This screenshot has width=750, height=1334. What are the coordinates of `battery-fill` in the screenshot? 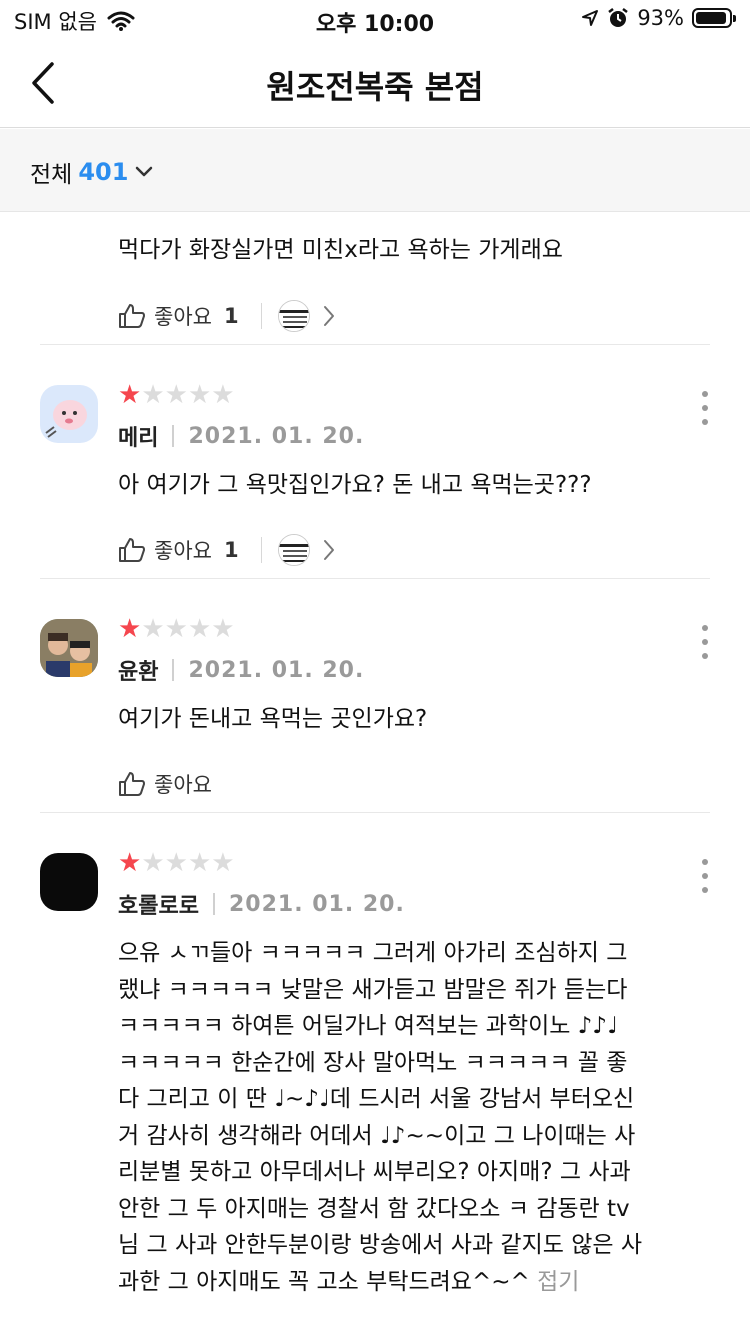 It's located at (711, 18).